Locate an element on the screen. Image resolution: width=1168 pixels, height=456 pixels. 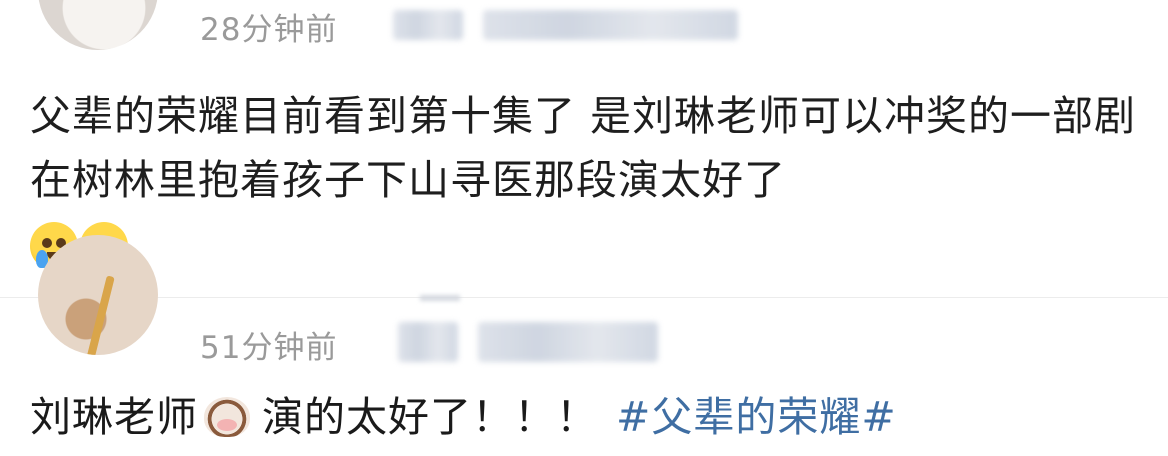
comment-text-row: 刘琳老师 演的太好了！！！ #父辈的荣耀# is located at coordinates (463, 417).